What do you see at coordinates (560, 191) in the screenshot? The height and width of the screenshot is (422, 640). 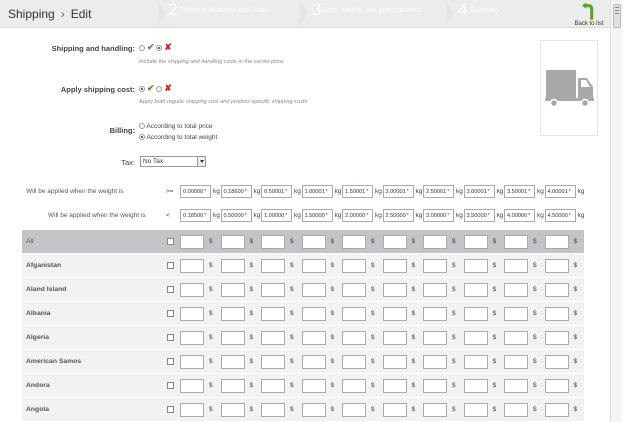 I see `range-from-input: 4.00001*` at bounding box center [560, 191].